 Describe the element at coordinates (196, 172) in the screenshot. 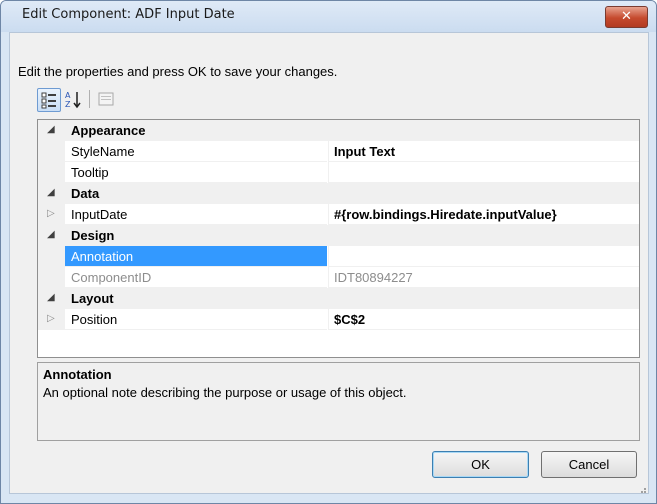

I see `property-name: Tooltip` at that location.